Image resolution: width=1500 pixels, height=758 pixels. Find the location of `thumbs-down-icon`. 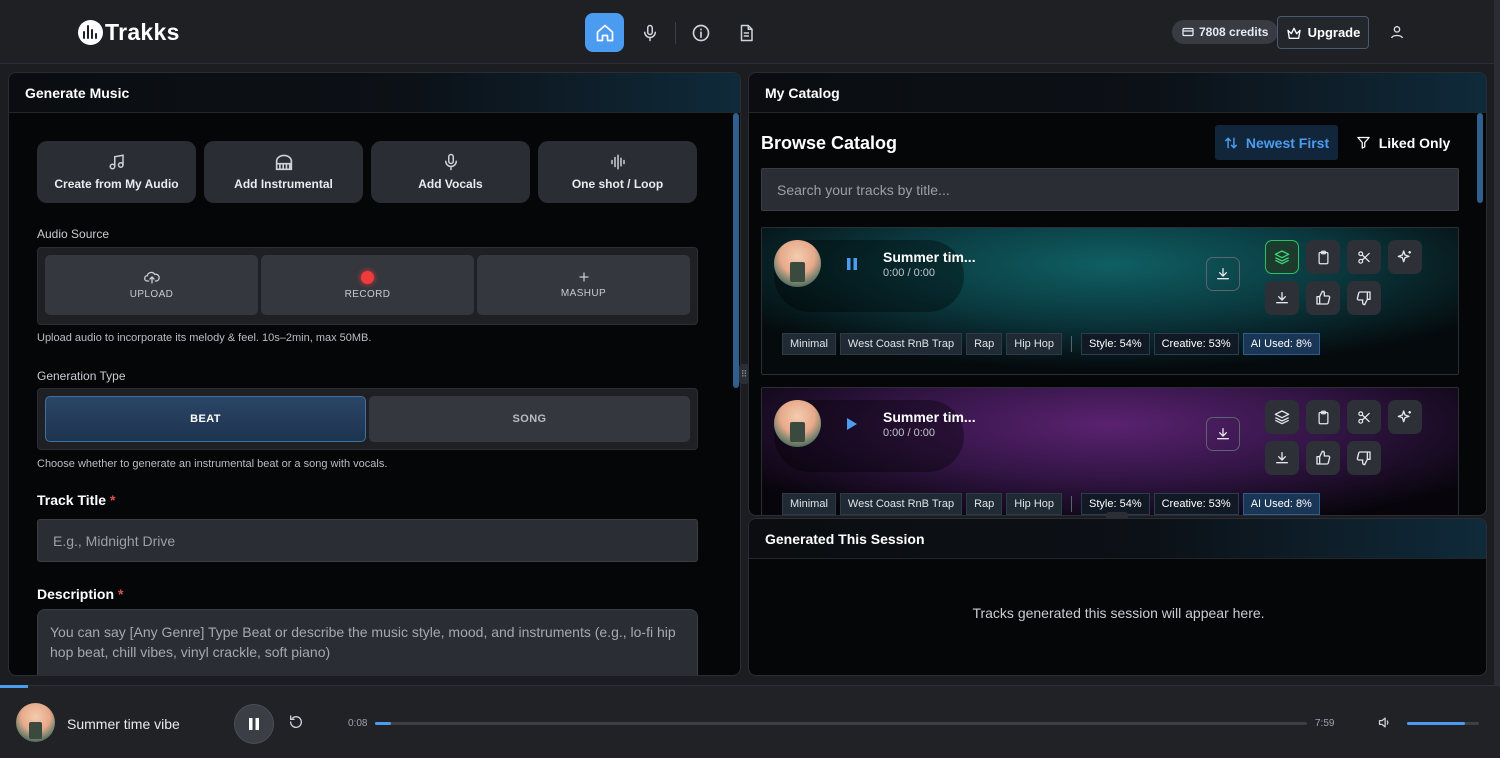

thumbs-down-icon is located at coordinates (1363, 458).